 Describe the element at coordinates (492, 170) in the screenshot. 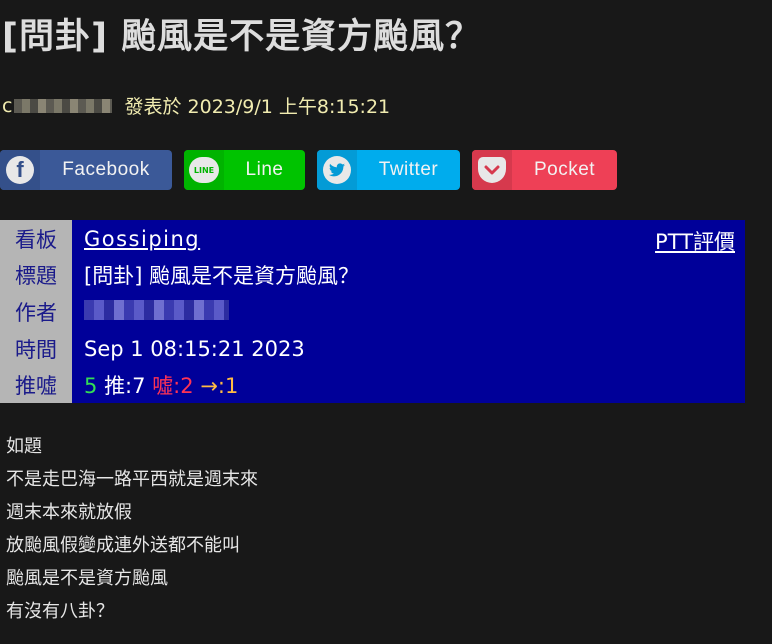

I see `pocket-icon` at that location.